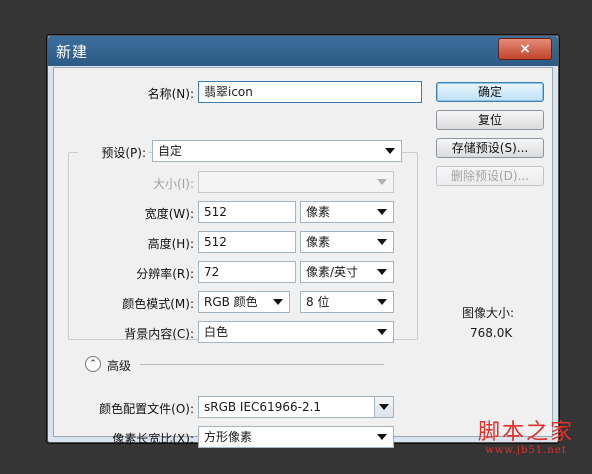 The image size is (592, 474). Describe the element at coordinates (216, 332) in the screenshot. I see `background-value: 白色` at that location.